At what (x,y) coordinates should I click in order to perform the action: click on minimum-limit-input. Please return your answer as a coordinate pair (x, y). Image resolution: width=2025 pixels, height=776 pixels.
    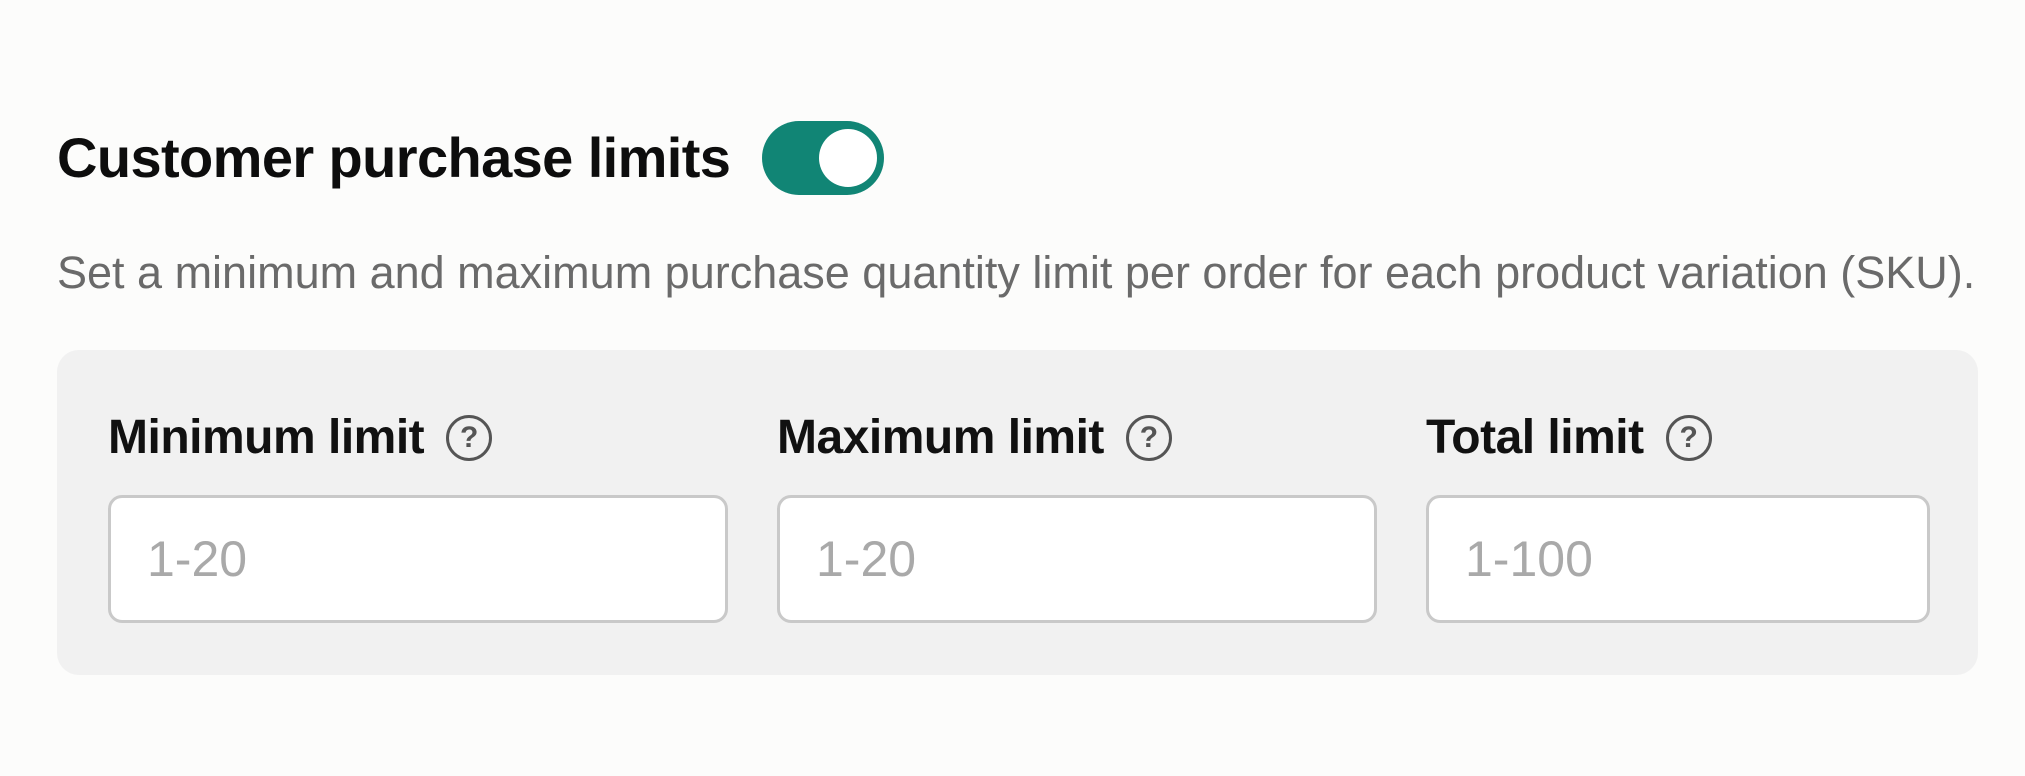
    Looking at the image, I should click on (418, 559).